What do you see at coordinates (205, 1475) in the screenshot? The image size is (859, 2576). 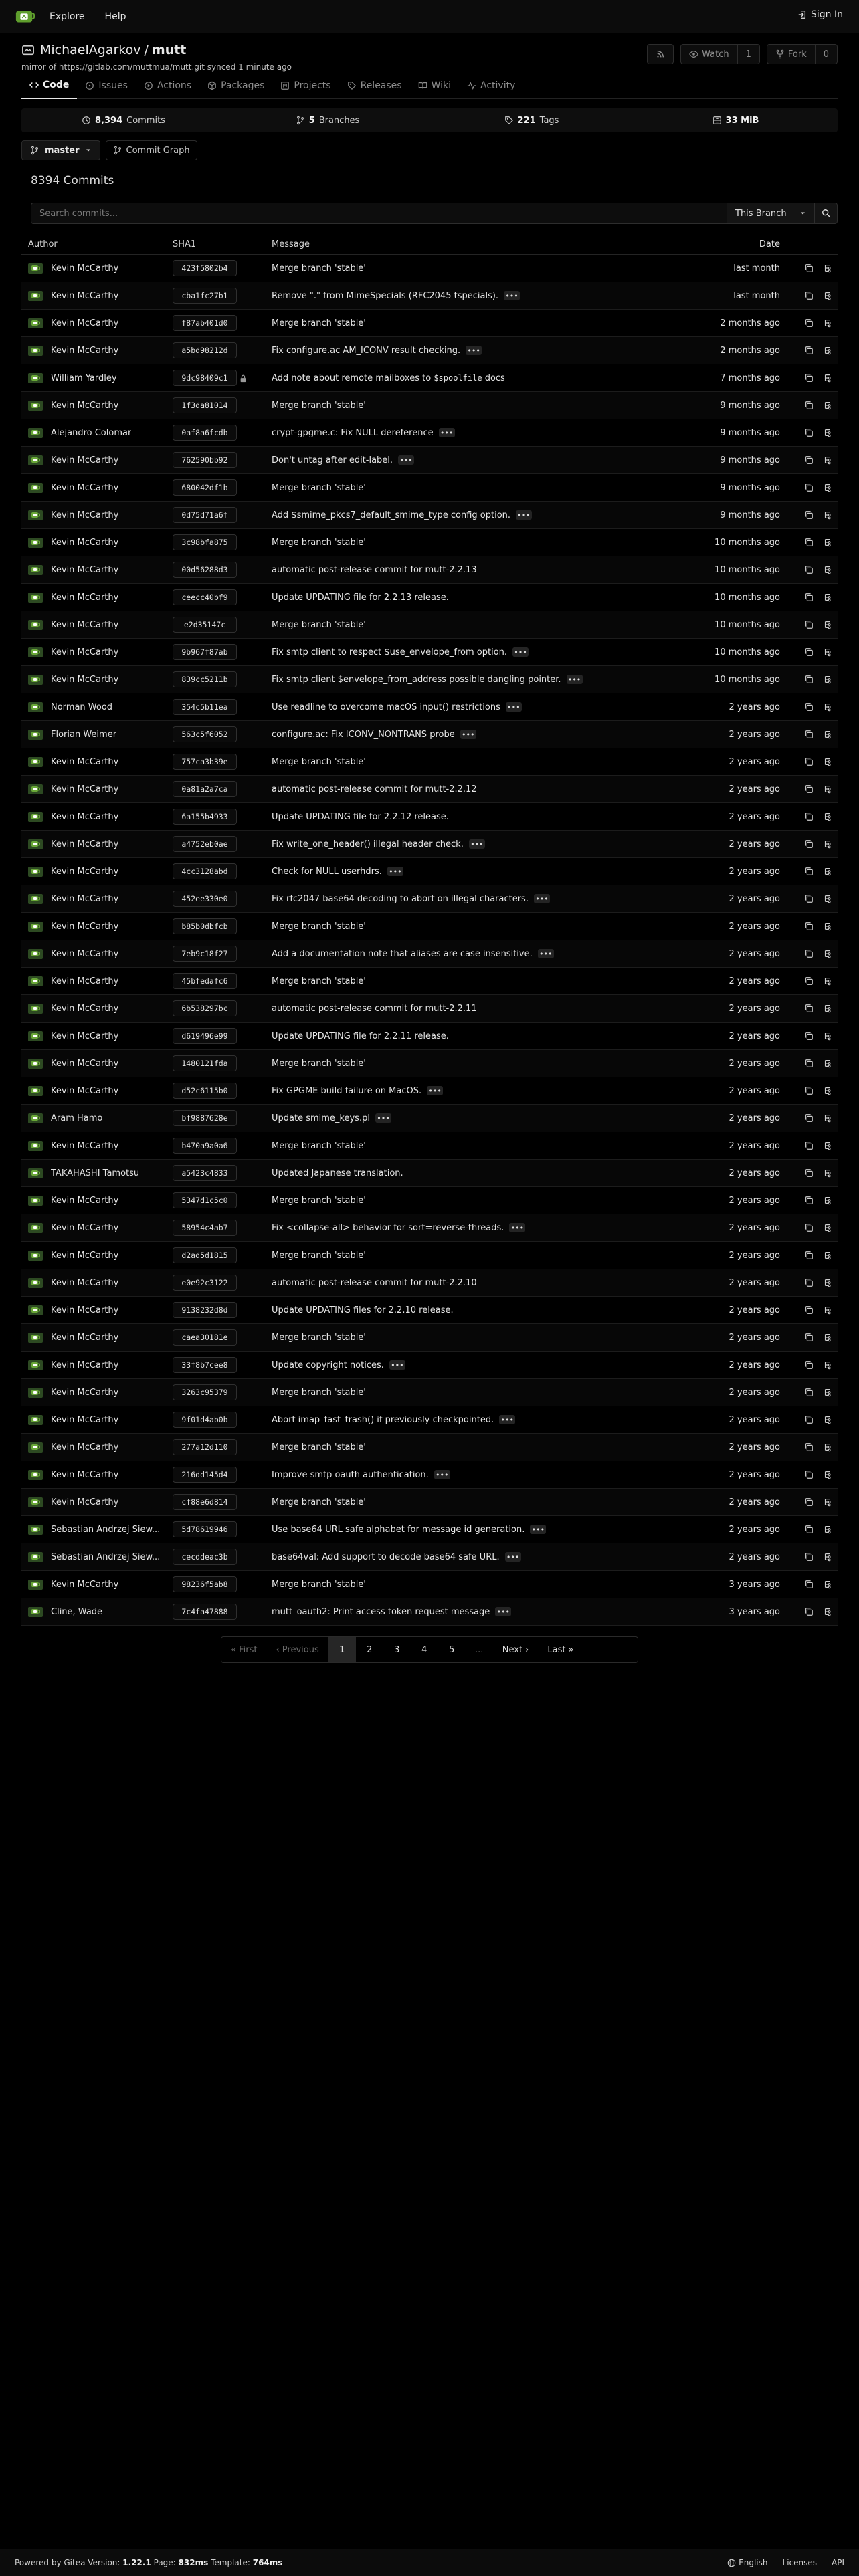 I see `commit-sha-link: 216dd145d4` at bounding box center [205, 1475].